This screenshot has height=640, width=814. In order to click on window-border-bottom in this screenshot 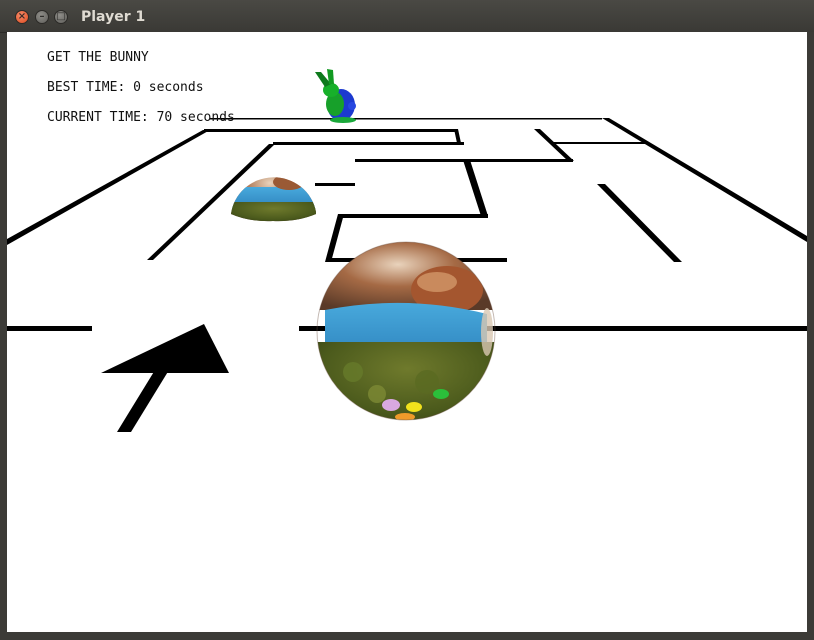, I will do `click(407, 636)`.